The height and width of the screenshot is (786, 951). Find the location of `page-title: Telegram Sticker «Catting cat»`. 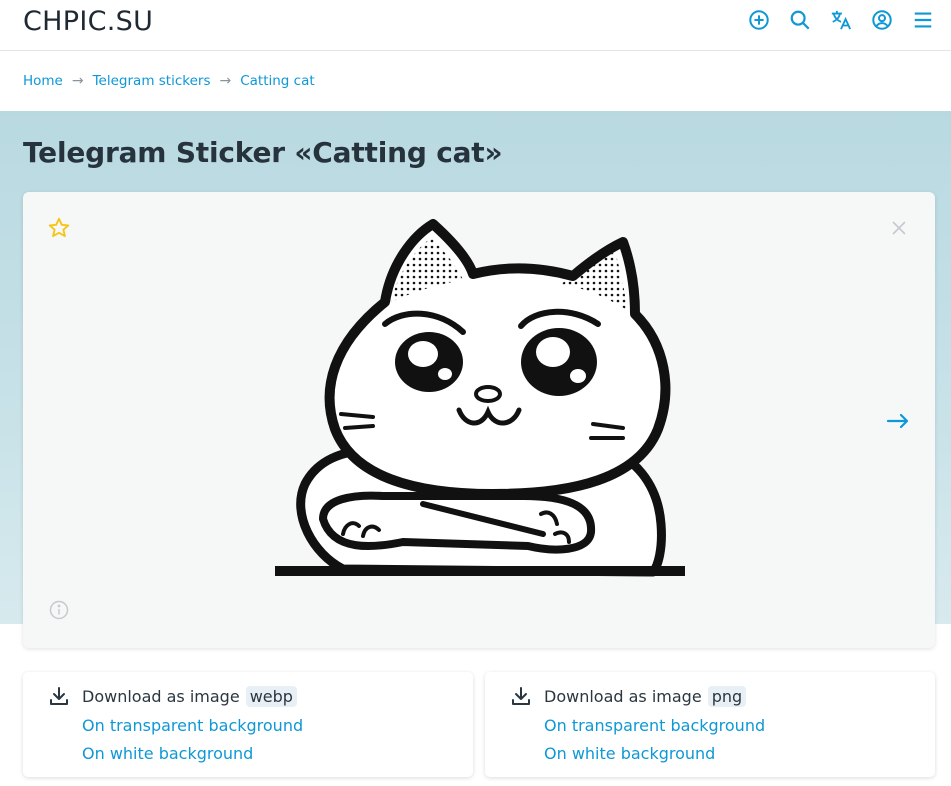

page-title: Telegram Sticker «Catting cat» is located at coordinates (263, 152).